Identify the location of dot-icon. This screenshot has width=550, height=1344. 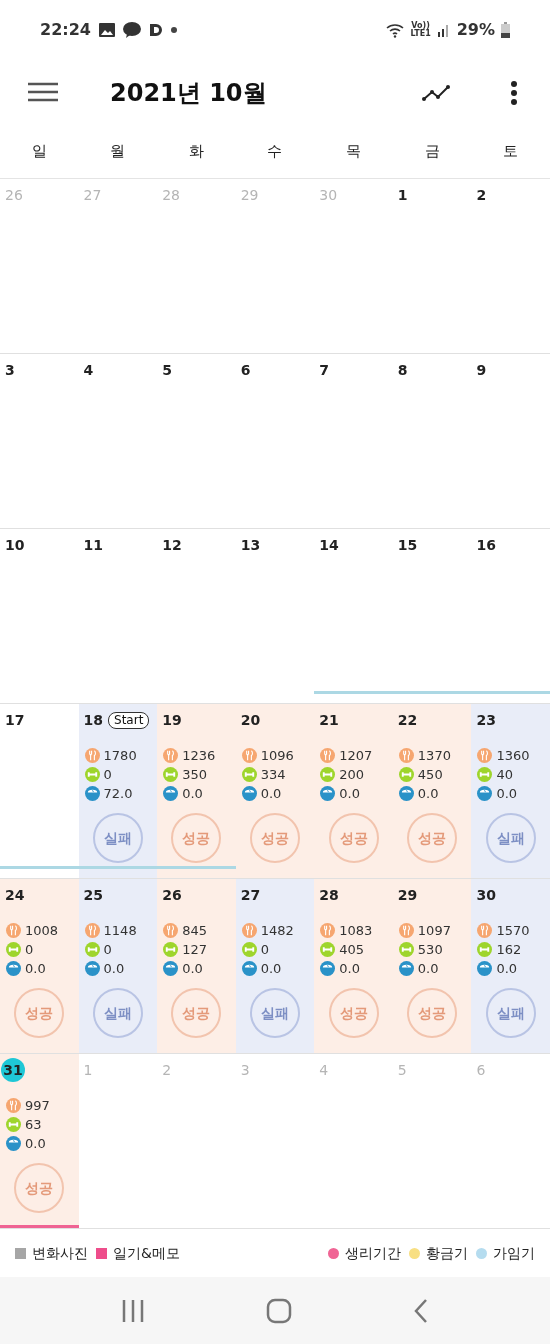
(173, 30).